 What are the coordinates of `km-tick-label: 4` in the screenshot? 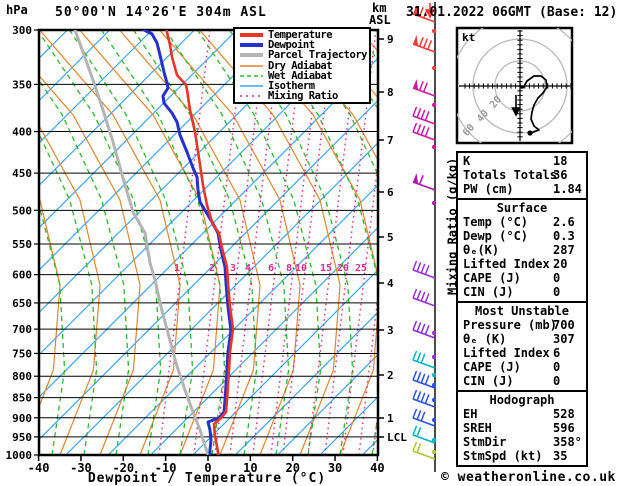 It's located at (390, 283).